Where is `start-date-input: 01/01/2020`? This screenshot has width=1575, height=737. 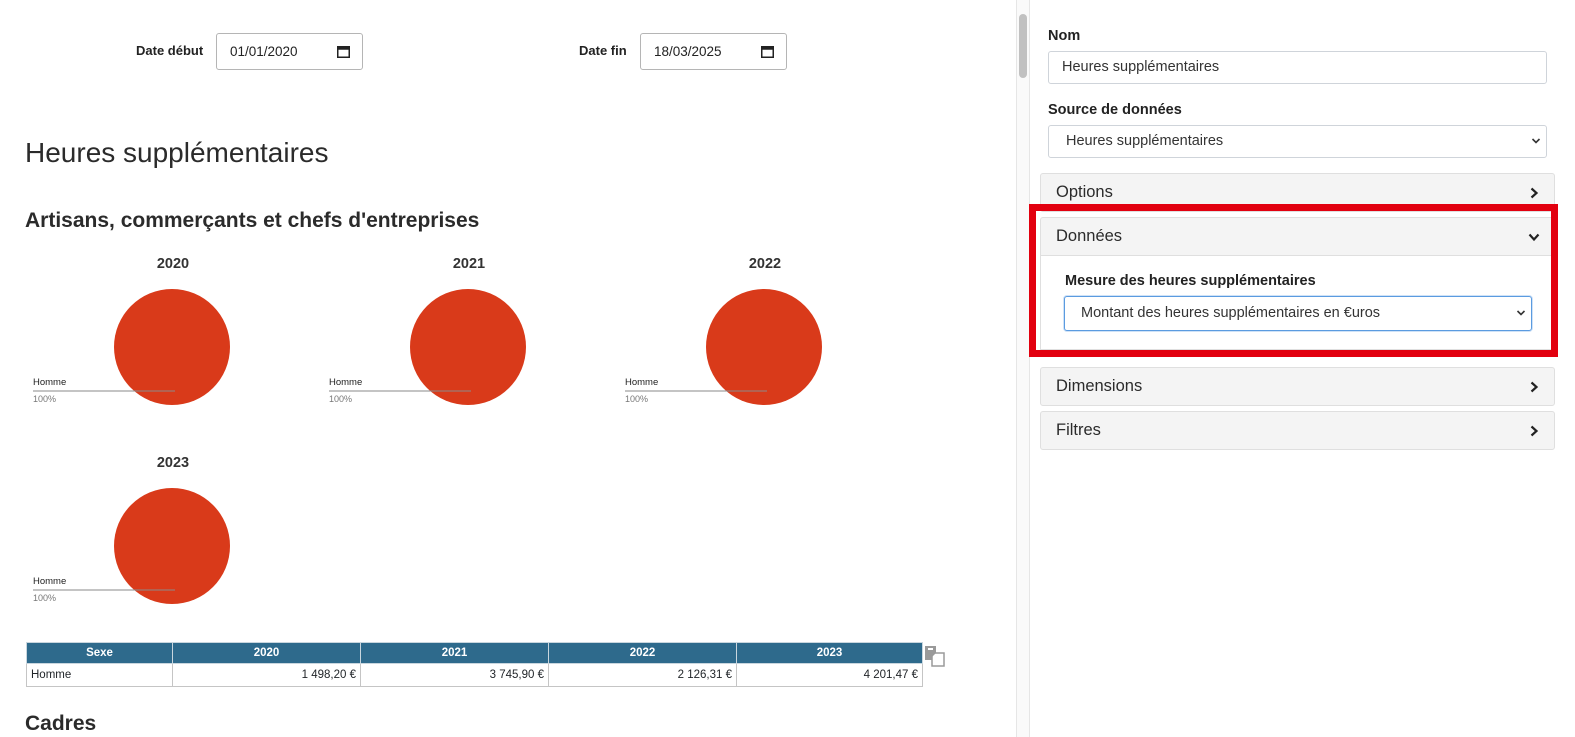
start-date-input: 01/01/2020 is located at coordinates (289, 51).